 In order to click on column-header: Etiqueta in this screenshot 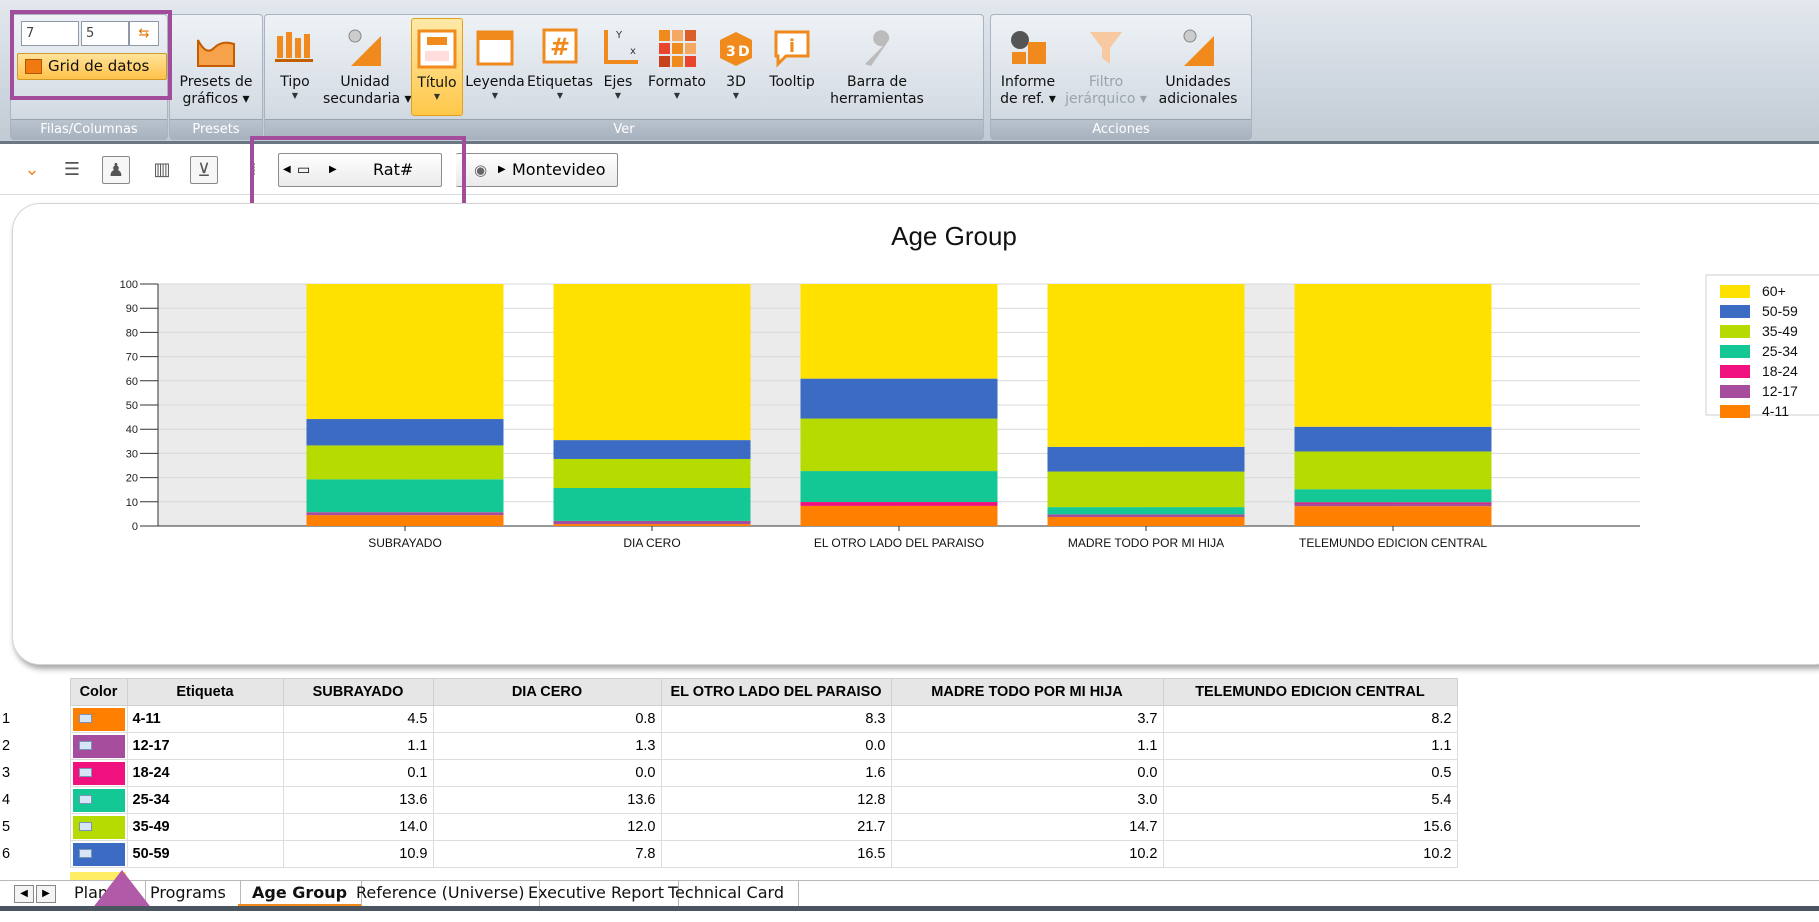, I will do `click(205, 692)`.